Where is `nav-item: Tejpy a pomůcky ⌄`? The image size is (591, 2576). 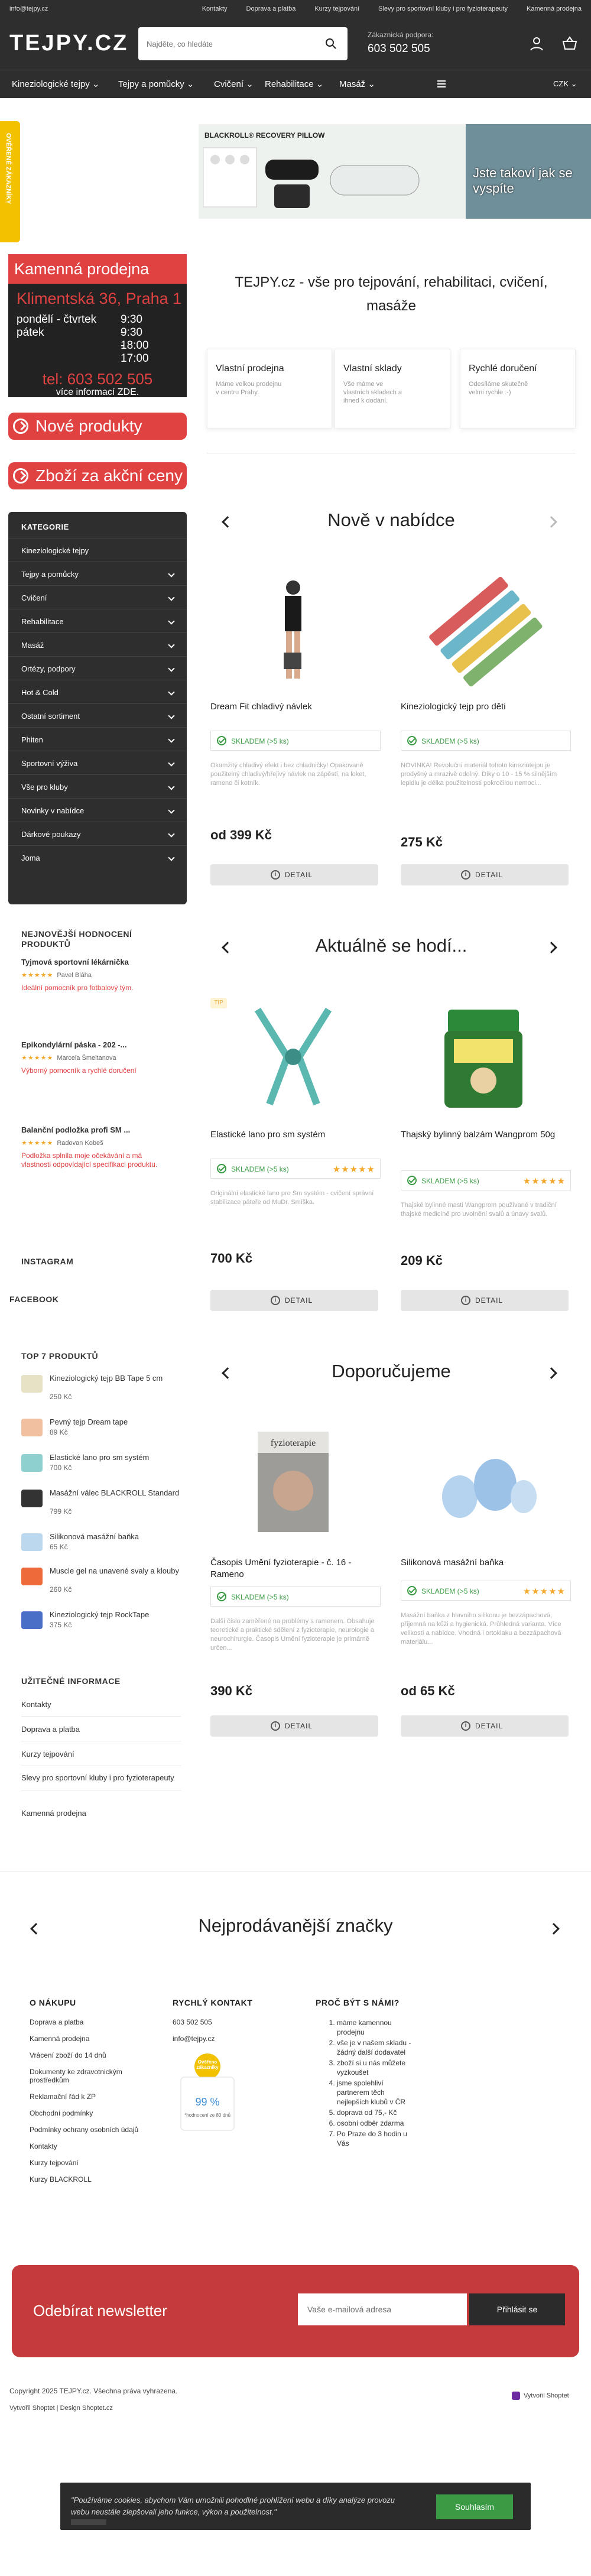 nav-item: Tejpy a pomůcky ⌄ is located at coordinates (156, 84).